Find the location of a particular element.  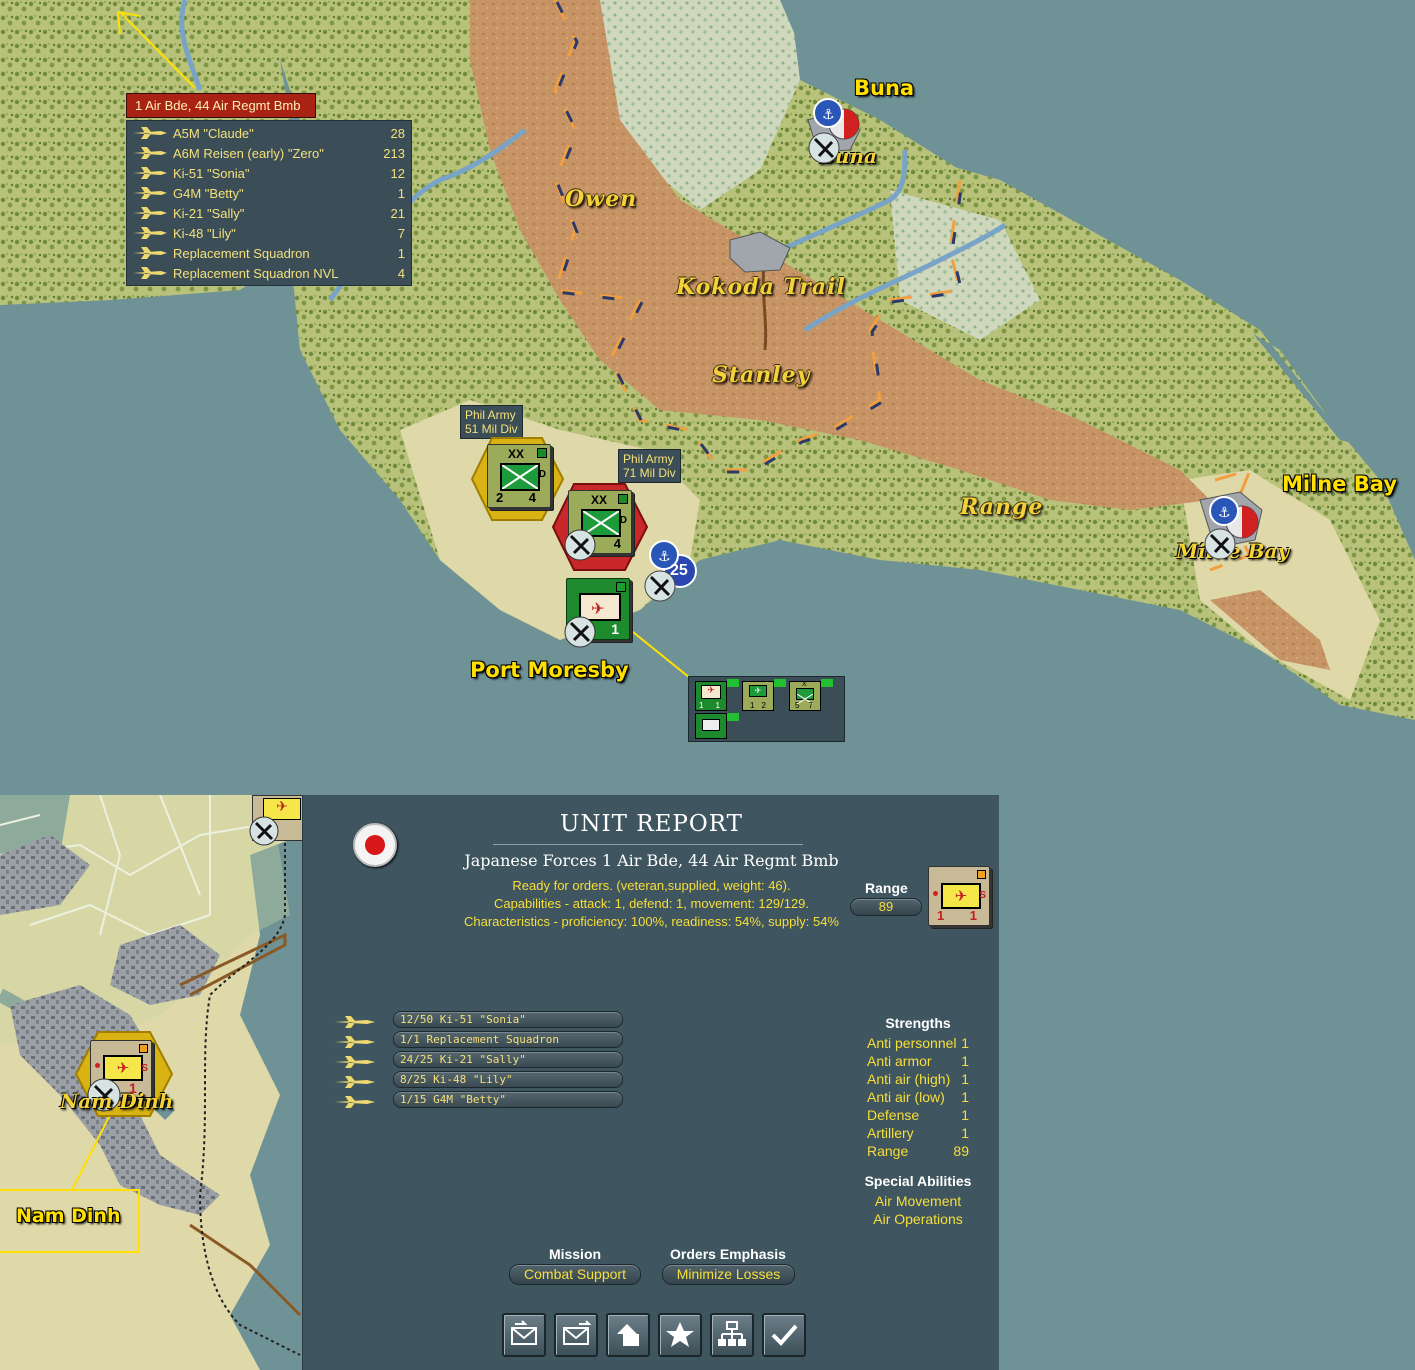

air-popup-header: 1 Air Bde, 44 Air Regmt Bmb is located at coordinates (221, 105).